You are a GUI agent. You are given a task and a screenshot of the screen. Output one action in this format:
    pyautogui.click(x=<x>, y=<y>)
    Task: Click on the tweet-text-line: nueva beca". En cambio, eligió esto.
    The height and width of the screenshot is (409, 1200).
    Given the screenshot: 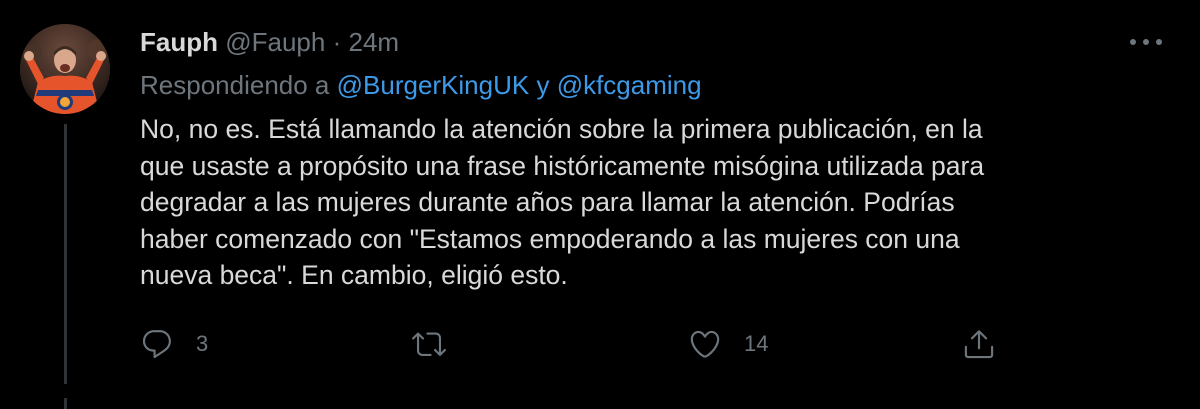 What is the action you would take?
    pyautogui.click(x=354, y=275)
    